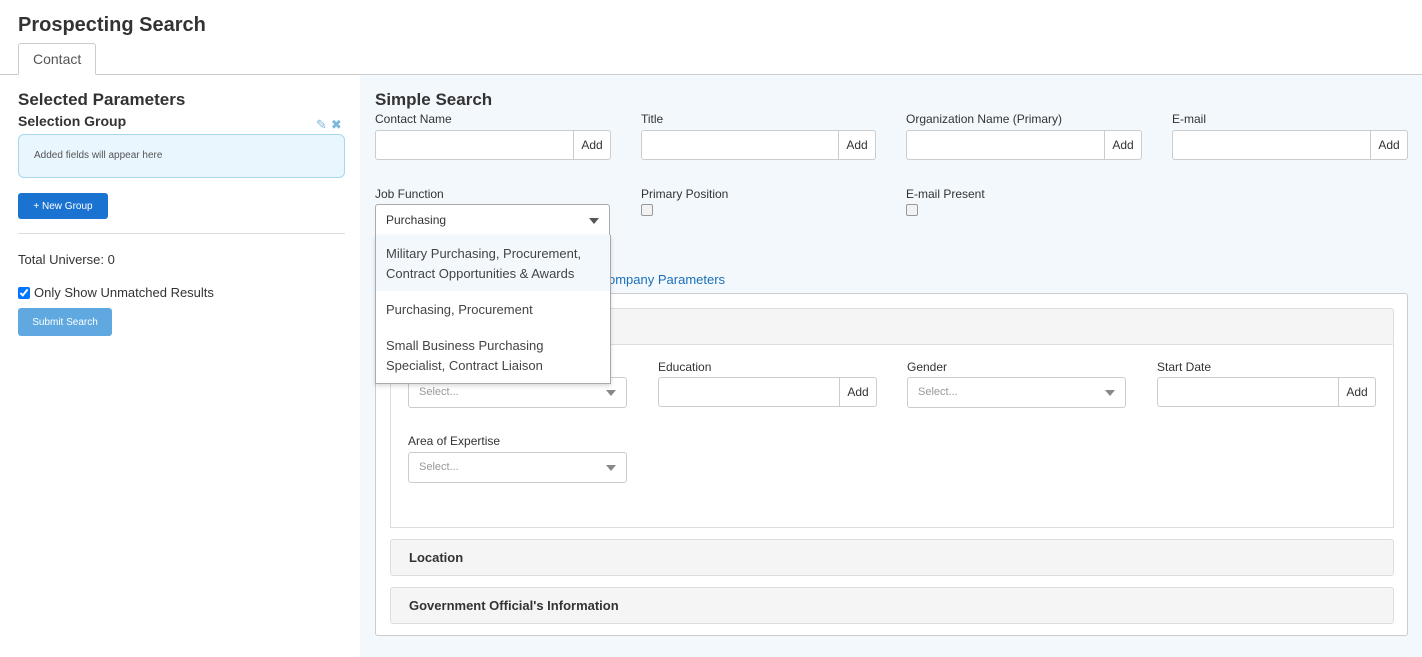 This screenshot has height=657, width=1422. Describe the element at coordinates (24, 292) in the screenshot. I see `unmatched-results-checkbox` at that location.